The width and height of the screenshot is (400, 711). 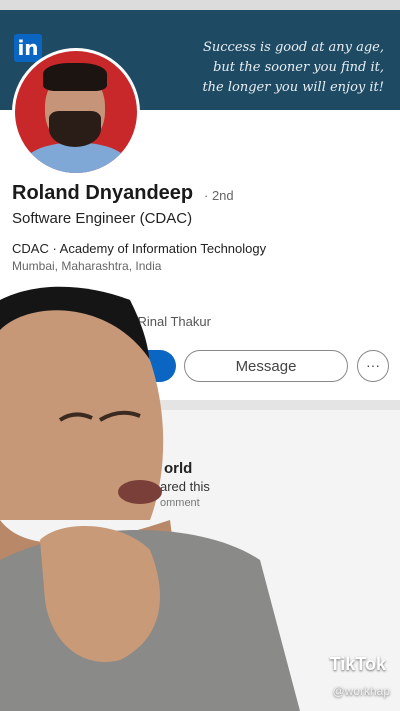 I want to click on profile-location: Mumbai, Maharashtra, India, so click(x=87, y=266).